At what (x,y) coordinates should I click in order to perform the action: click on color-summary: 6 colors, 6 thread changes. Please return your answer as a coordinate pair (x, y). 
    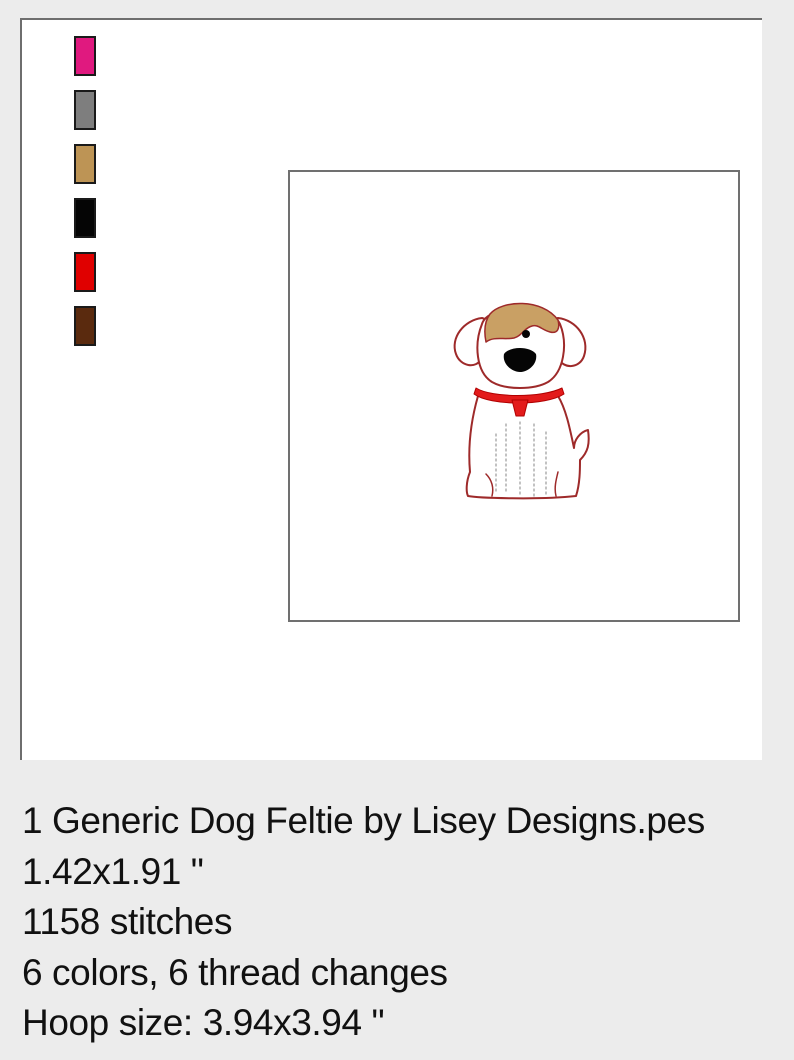
    Looking at the image, I should click on (235, 972).